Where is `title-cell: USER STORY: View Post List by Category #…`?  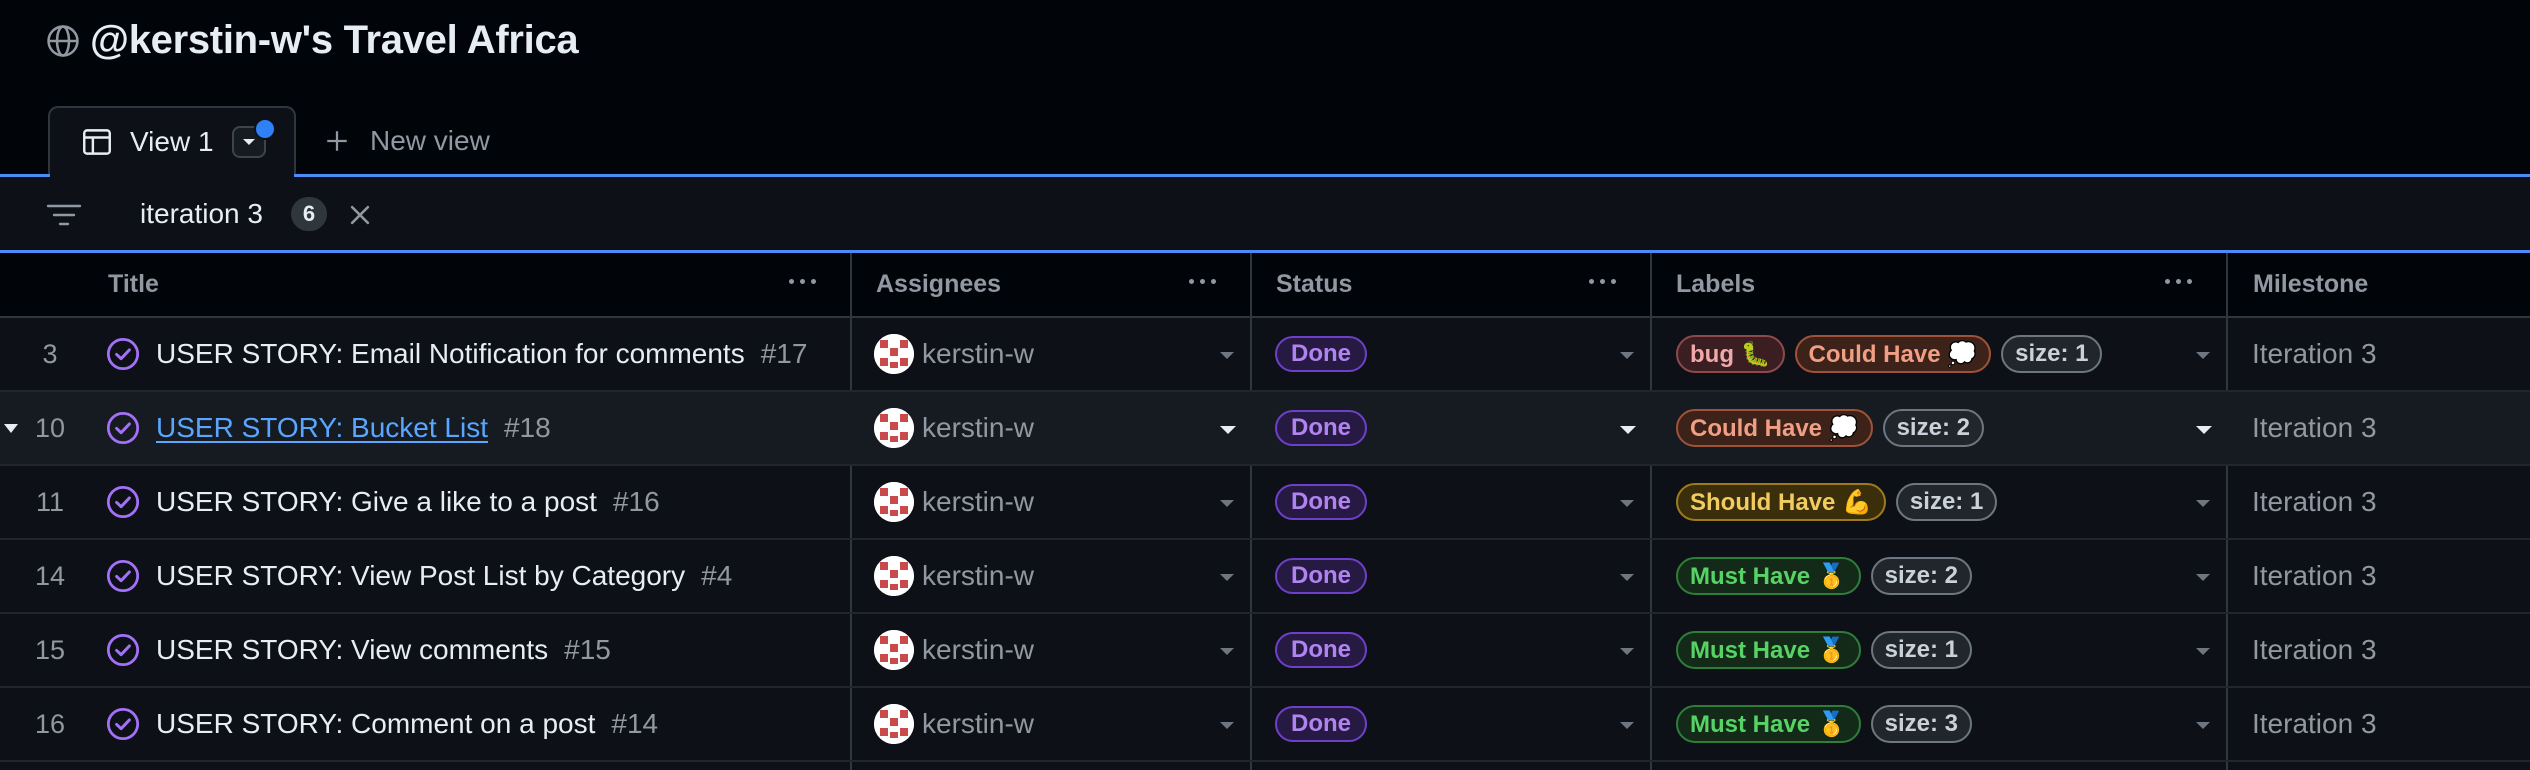
title-cell: USER STORY: View Post List by Category #… is located at coordinates (419, 576).